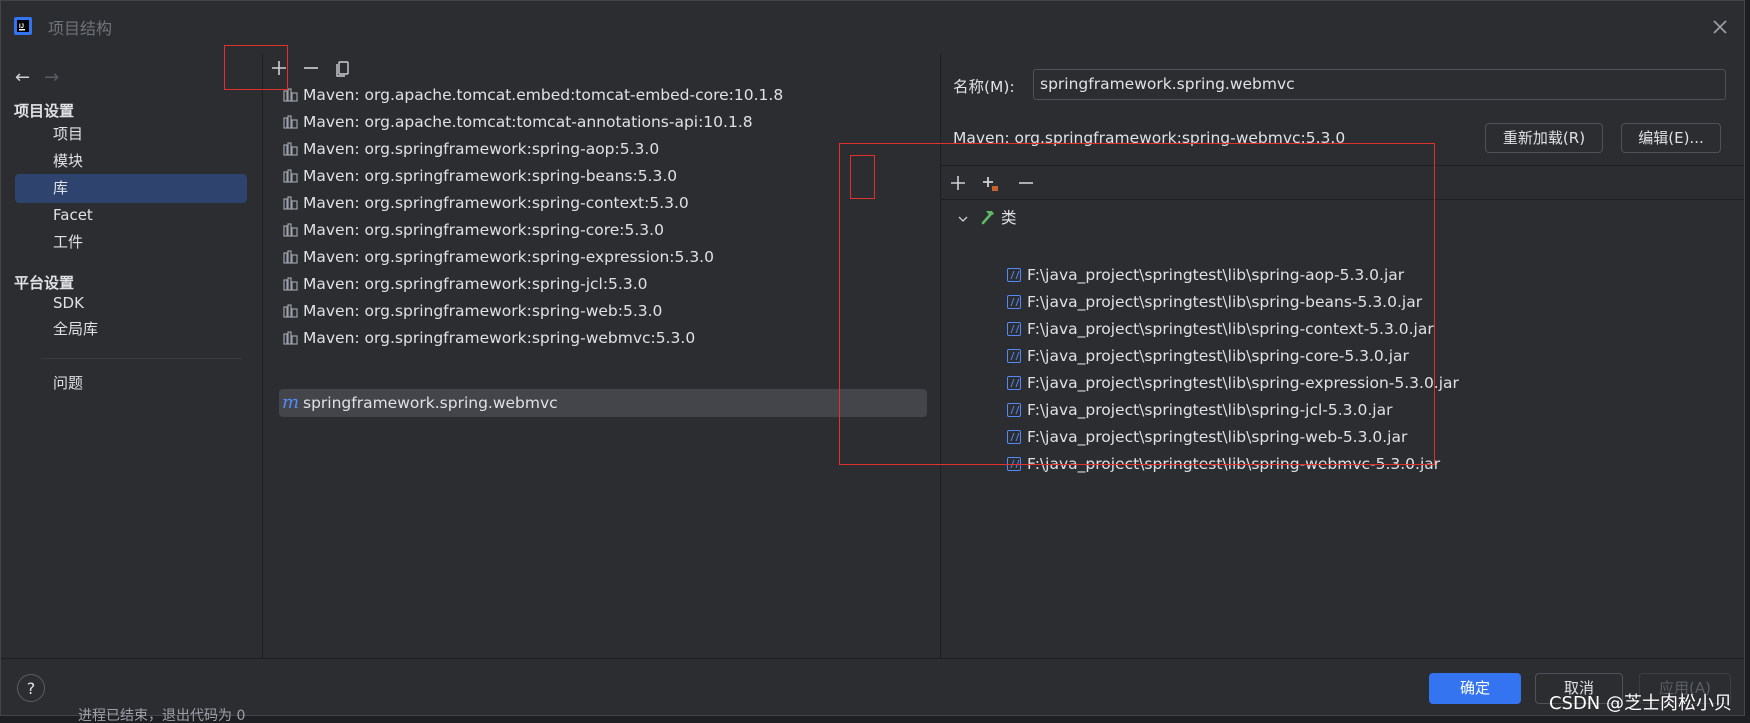 The image size is (1750, 723). Describe the element at coordinates (131, 329) in the screenshot. I see `sidebar-item-global-libraries: 全局库` at that location.